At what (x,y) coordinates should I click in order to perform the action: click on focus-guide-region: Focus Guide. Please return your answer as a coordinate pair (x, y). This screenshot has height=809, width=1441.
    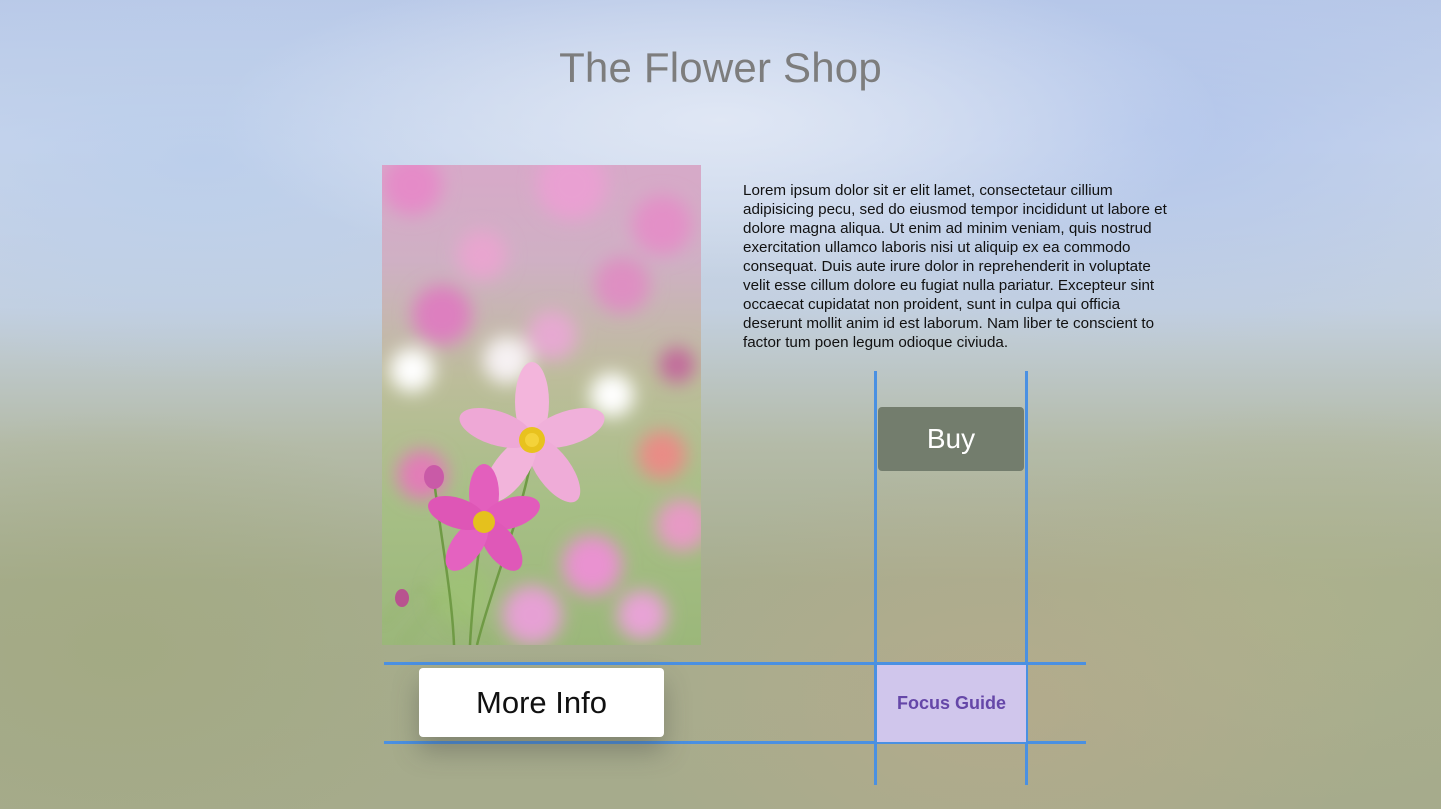
    Looking at the image, I should click on (951, 703).